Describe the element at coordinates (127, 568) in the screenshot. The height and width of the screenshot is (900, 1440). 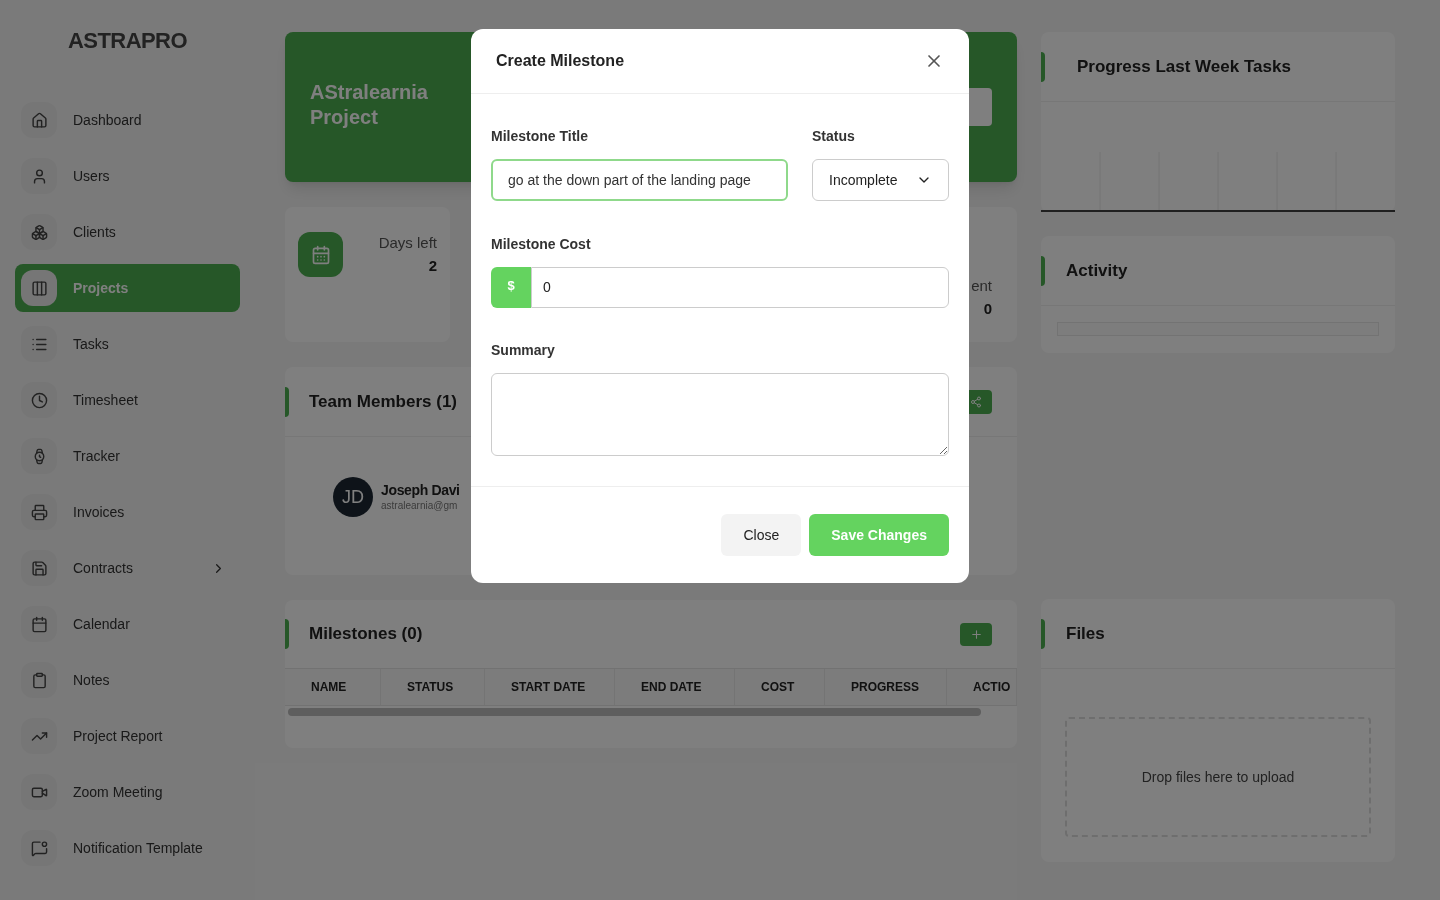
I see `sidebar-item: Contracts` at that location.